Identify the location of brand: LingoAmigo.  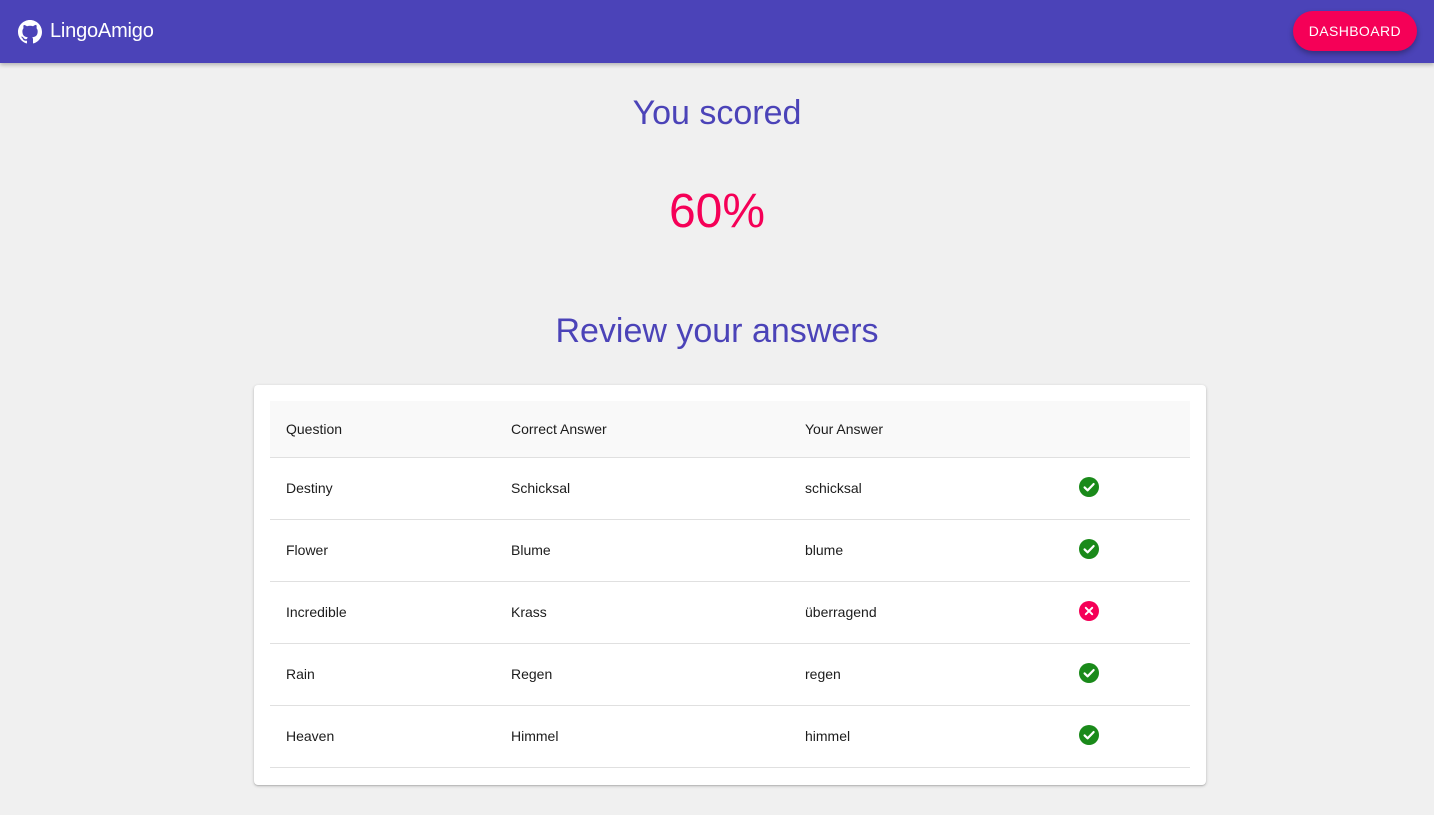
(86, 31).